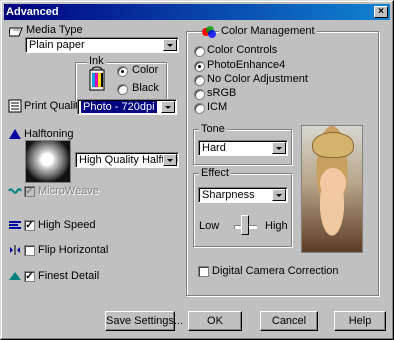  Describe the element at coordinates (122, 89) in the screenshot. I see `ink-black-radio` at that location.